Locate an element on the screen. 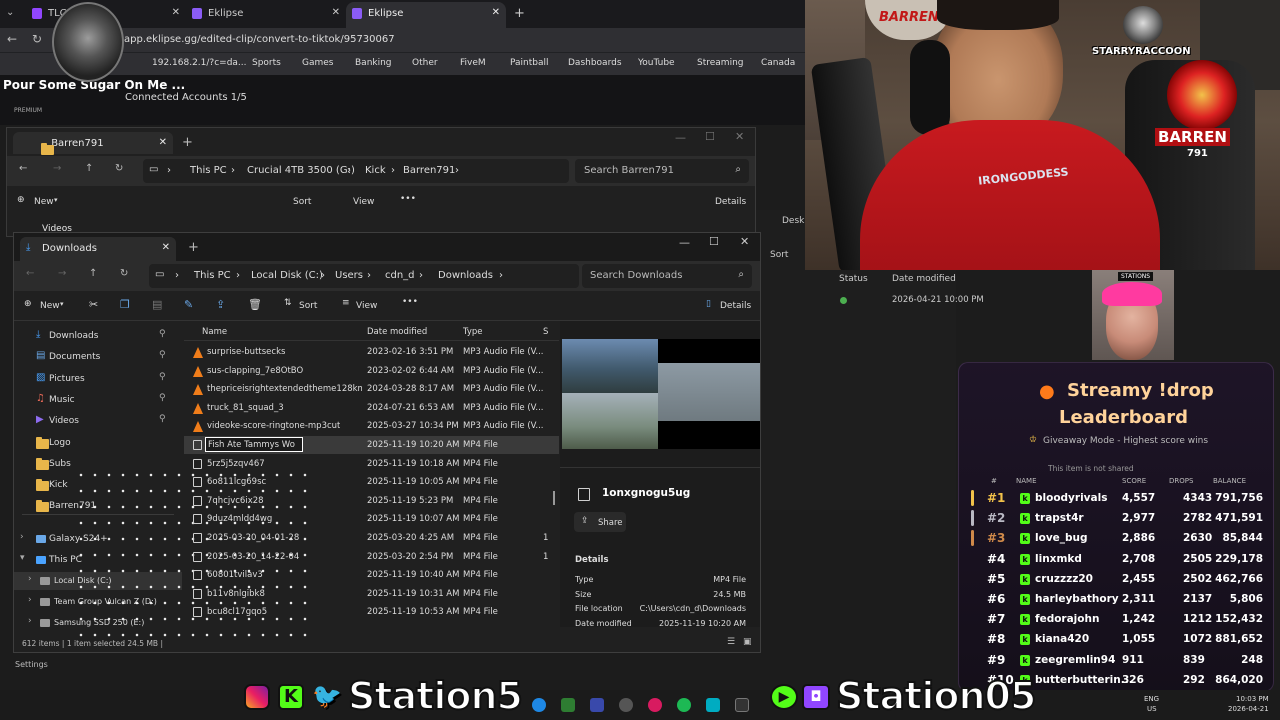  bookmark-11: Canada is located at coordinates (778, 63).